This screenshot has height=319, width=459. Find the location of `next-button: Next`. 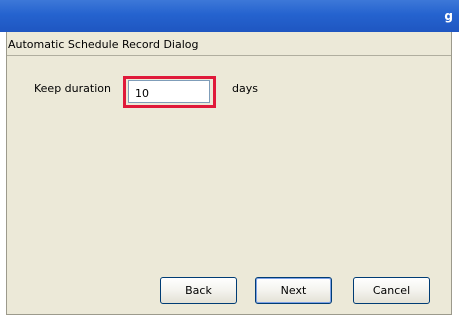

next-button: Next is located at coordinates (293, 290).